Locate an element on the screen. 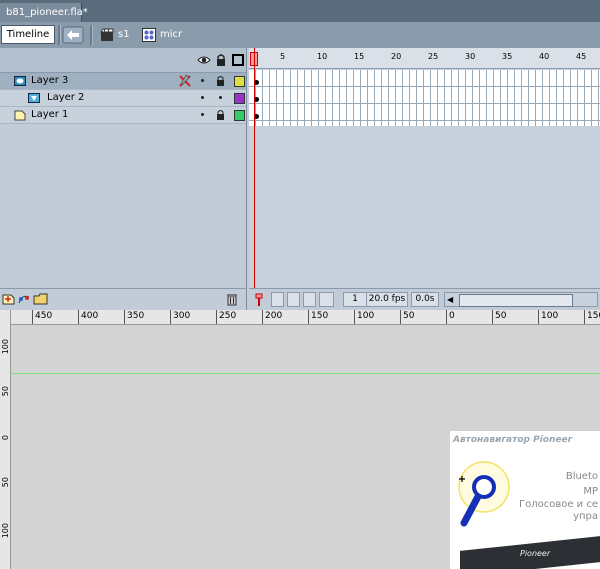 This screenshot has height=569, width=600. brand-label: Pioneer is located at coordinates (535, 553).